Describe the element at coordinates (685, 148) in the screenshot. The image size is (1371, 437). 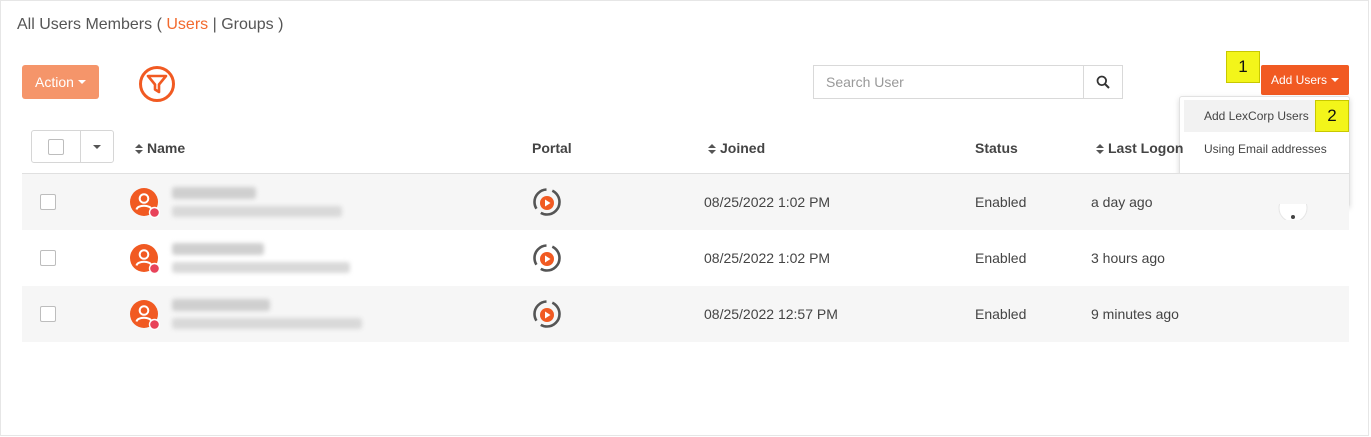
I see `table-header: Name Portal Joined Status Last Logon` at that location.